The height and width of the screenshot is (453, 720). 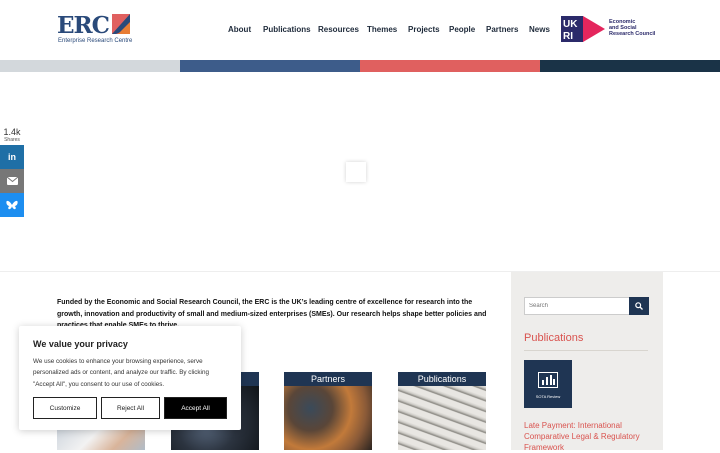 I want to click on svg-text: RI, so click(x=568, y=36).